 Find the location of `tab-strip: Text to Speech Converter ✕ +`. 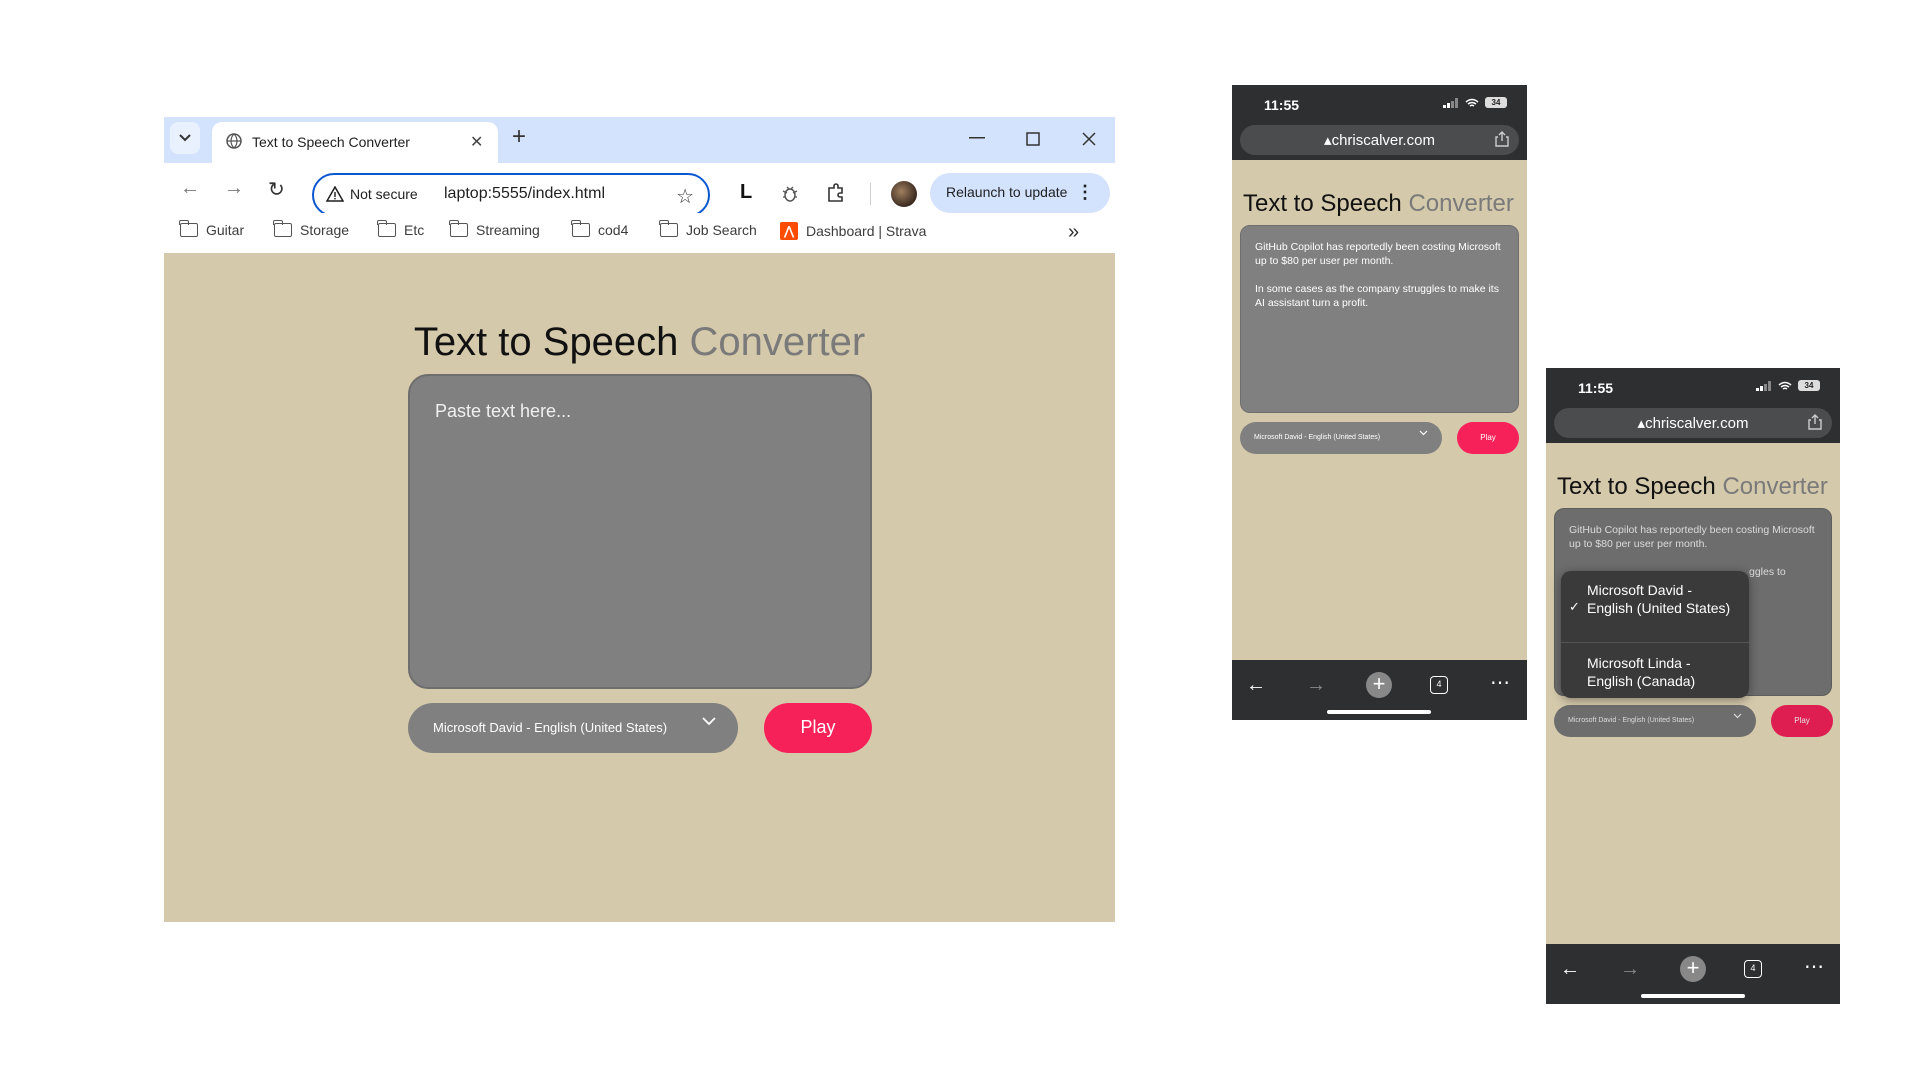

tab-strip: Text to Speech Converter ✕ + is located at coordinates (639, 140).